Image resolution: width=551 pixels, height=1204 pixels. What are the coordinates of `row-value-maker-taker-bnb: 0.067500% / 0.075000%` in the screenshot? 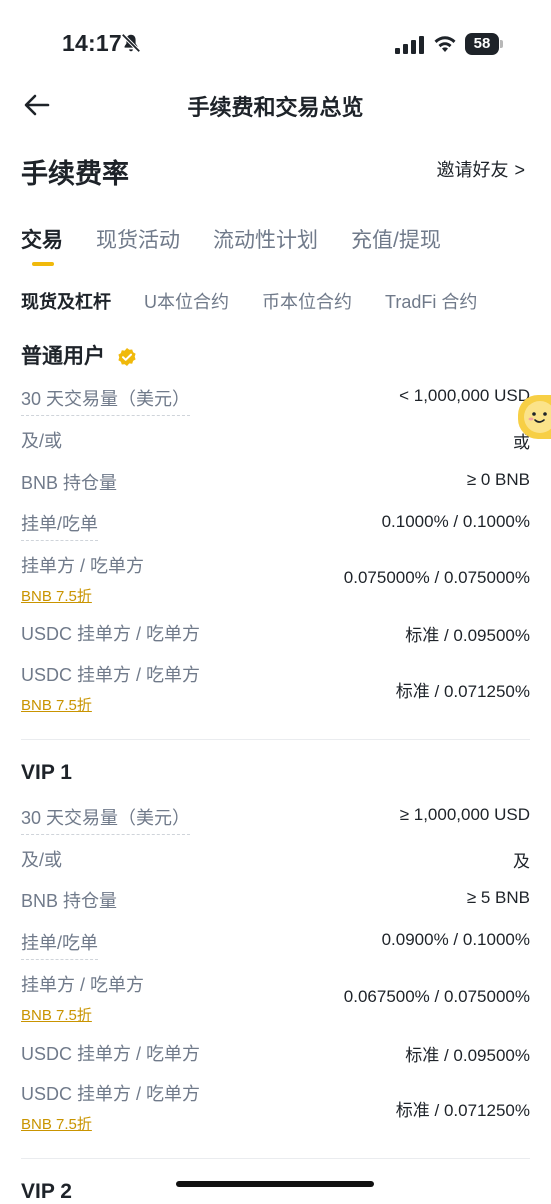 It's located at (436, 996).